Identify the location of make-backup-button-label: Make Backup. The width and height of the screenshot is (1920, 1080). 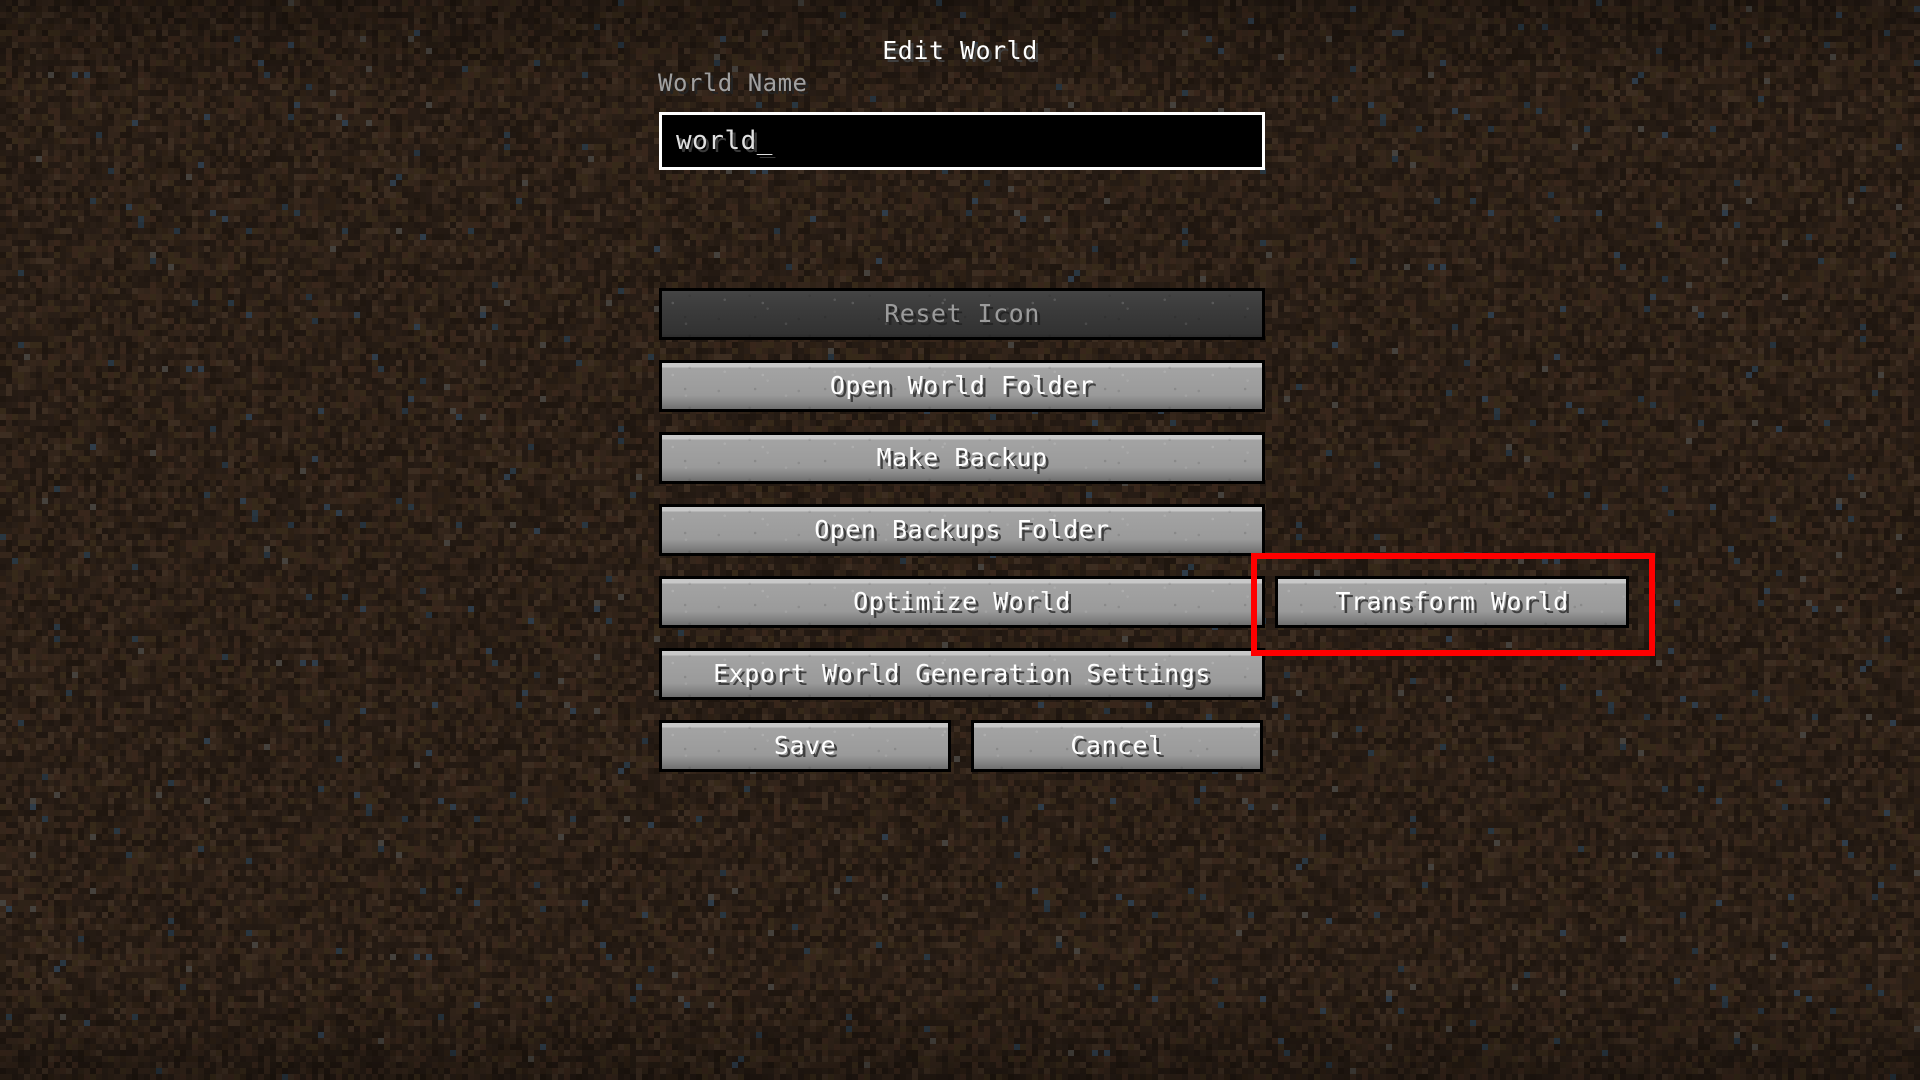
(962, 457).